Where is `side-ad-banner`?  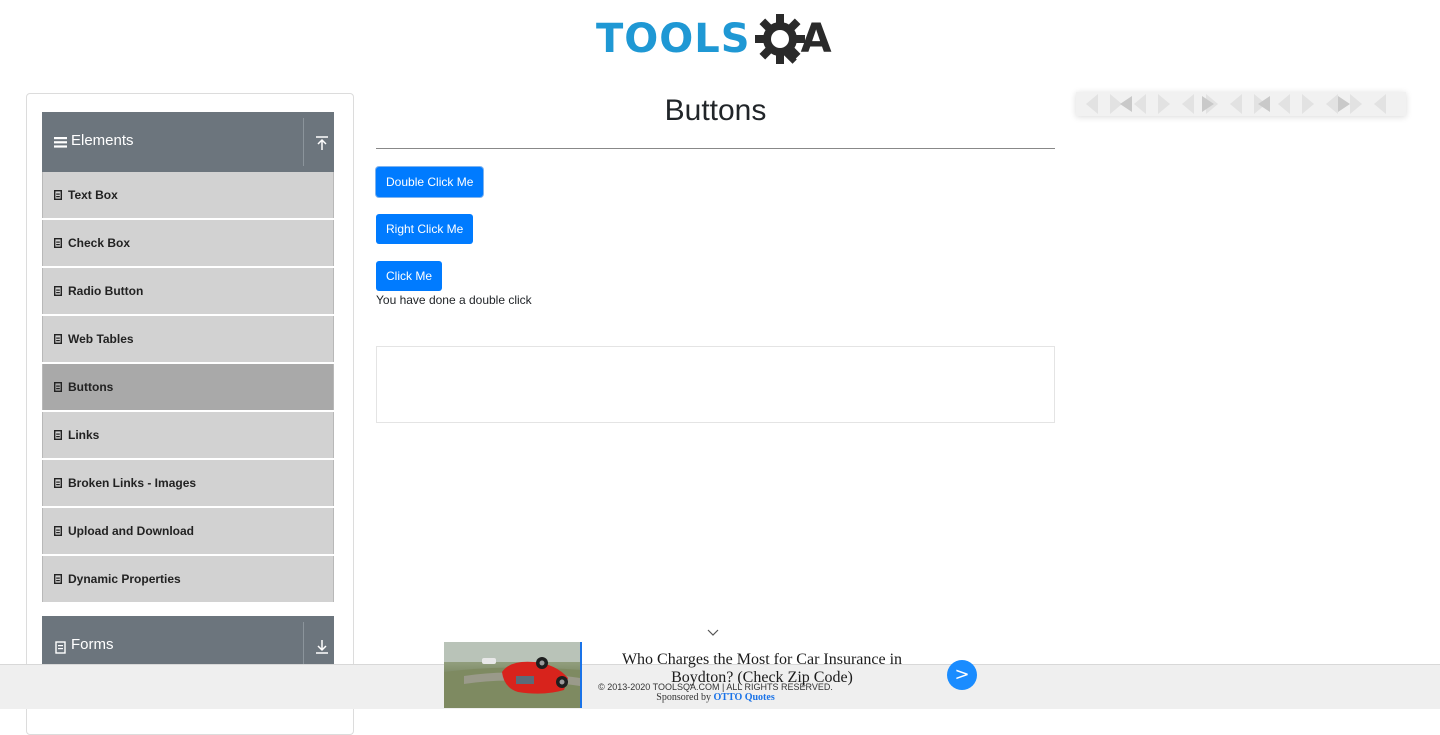
side-ad-banner is located at coordinates (1241, 104).